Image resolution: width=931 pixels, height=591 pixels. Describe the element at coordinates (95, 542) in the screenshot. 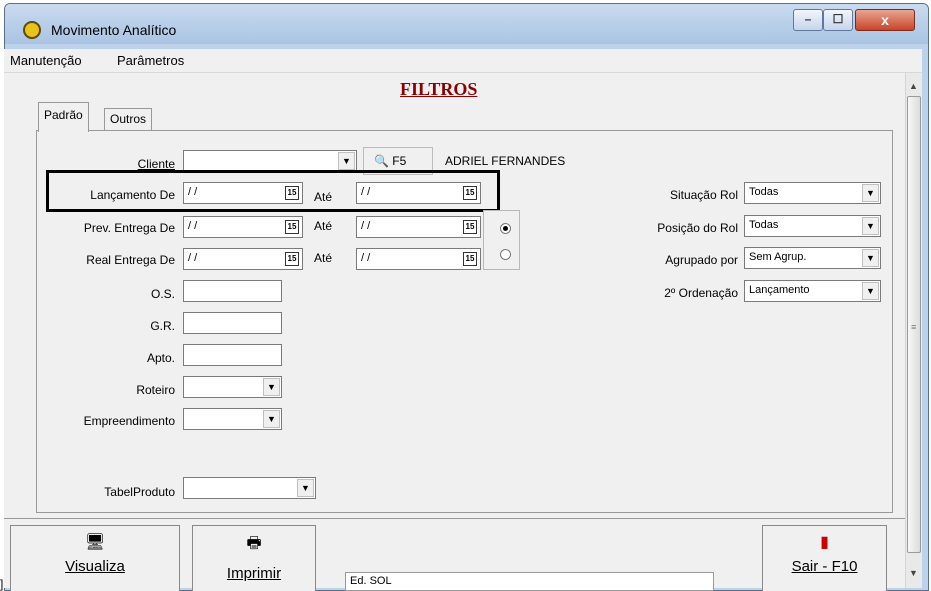

I see `monitor-icon: 🖥` at that location.